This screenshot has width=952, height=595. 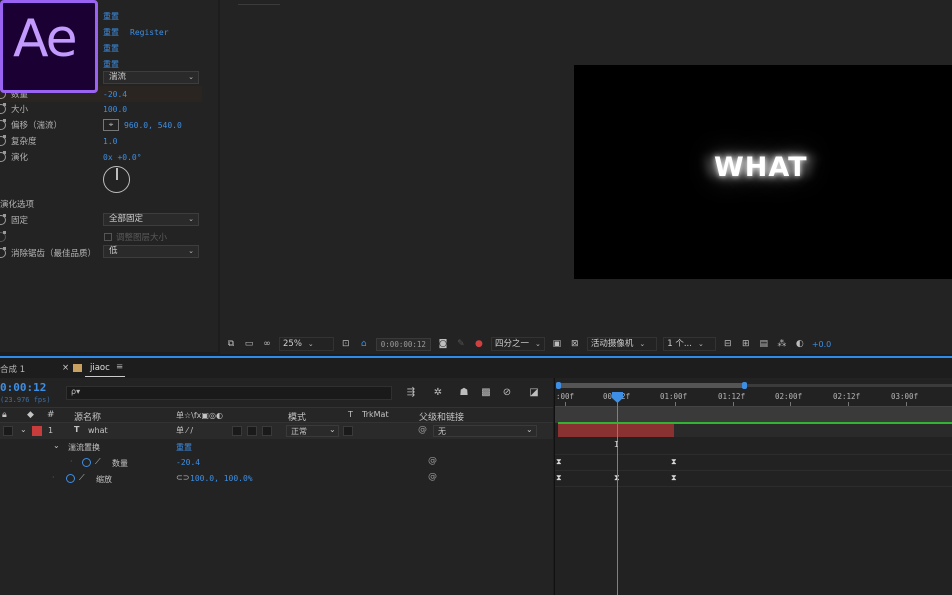 I want to click on prop-row-size: 大小 100.0, so click(x=101, y=109).